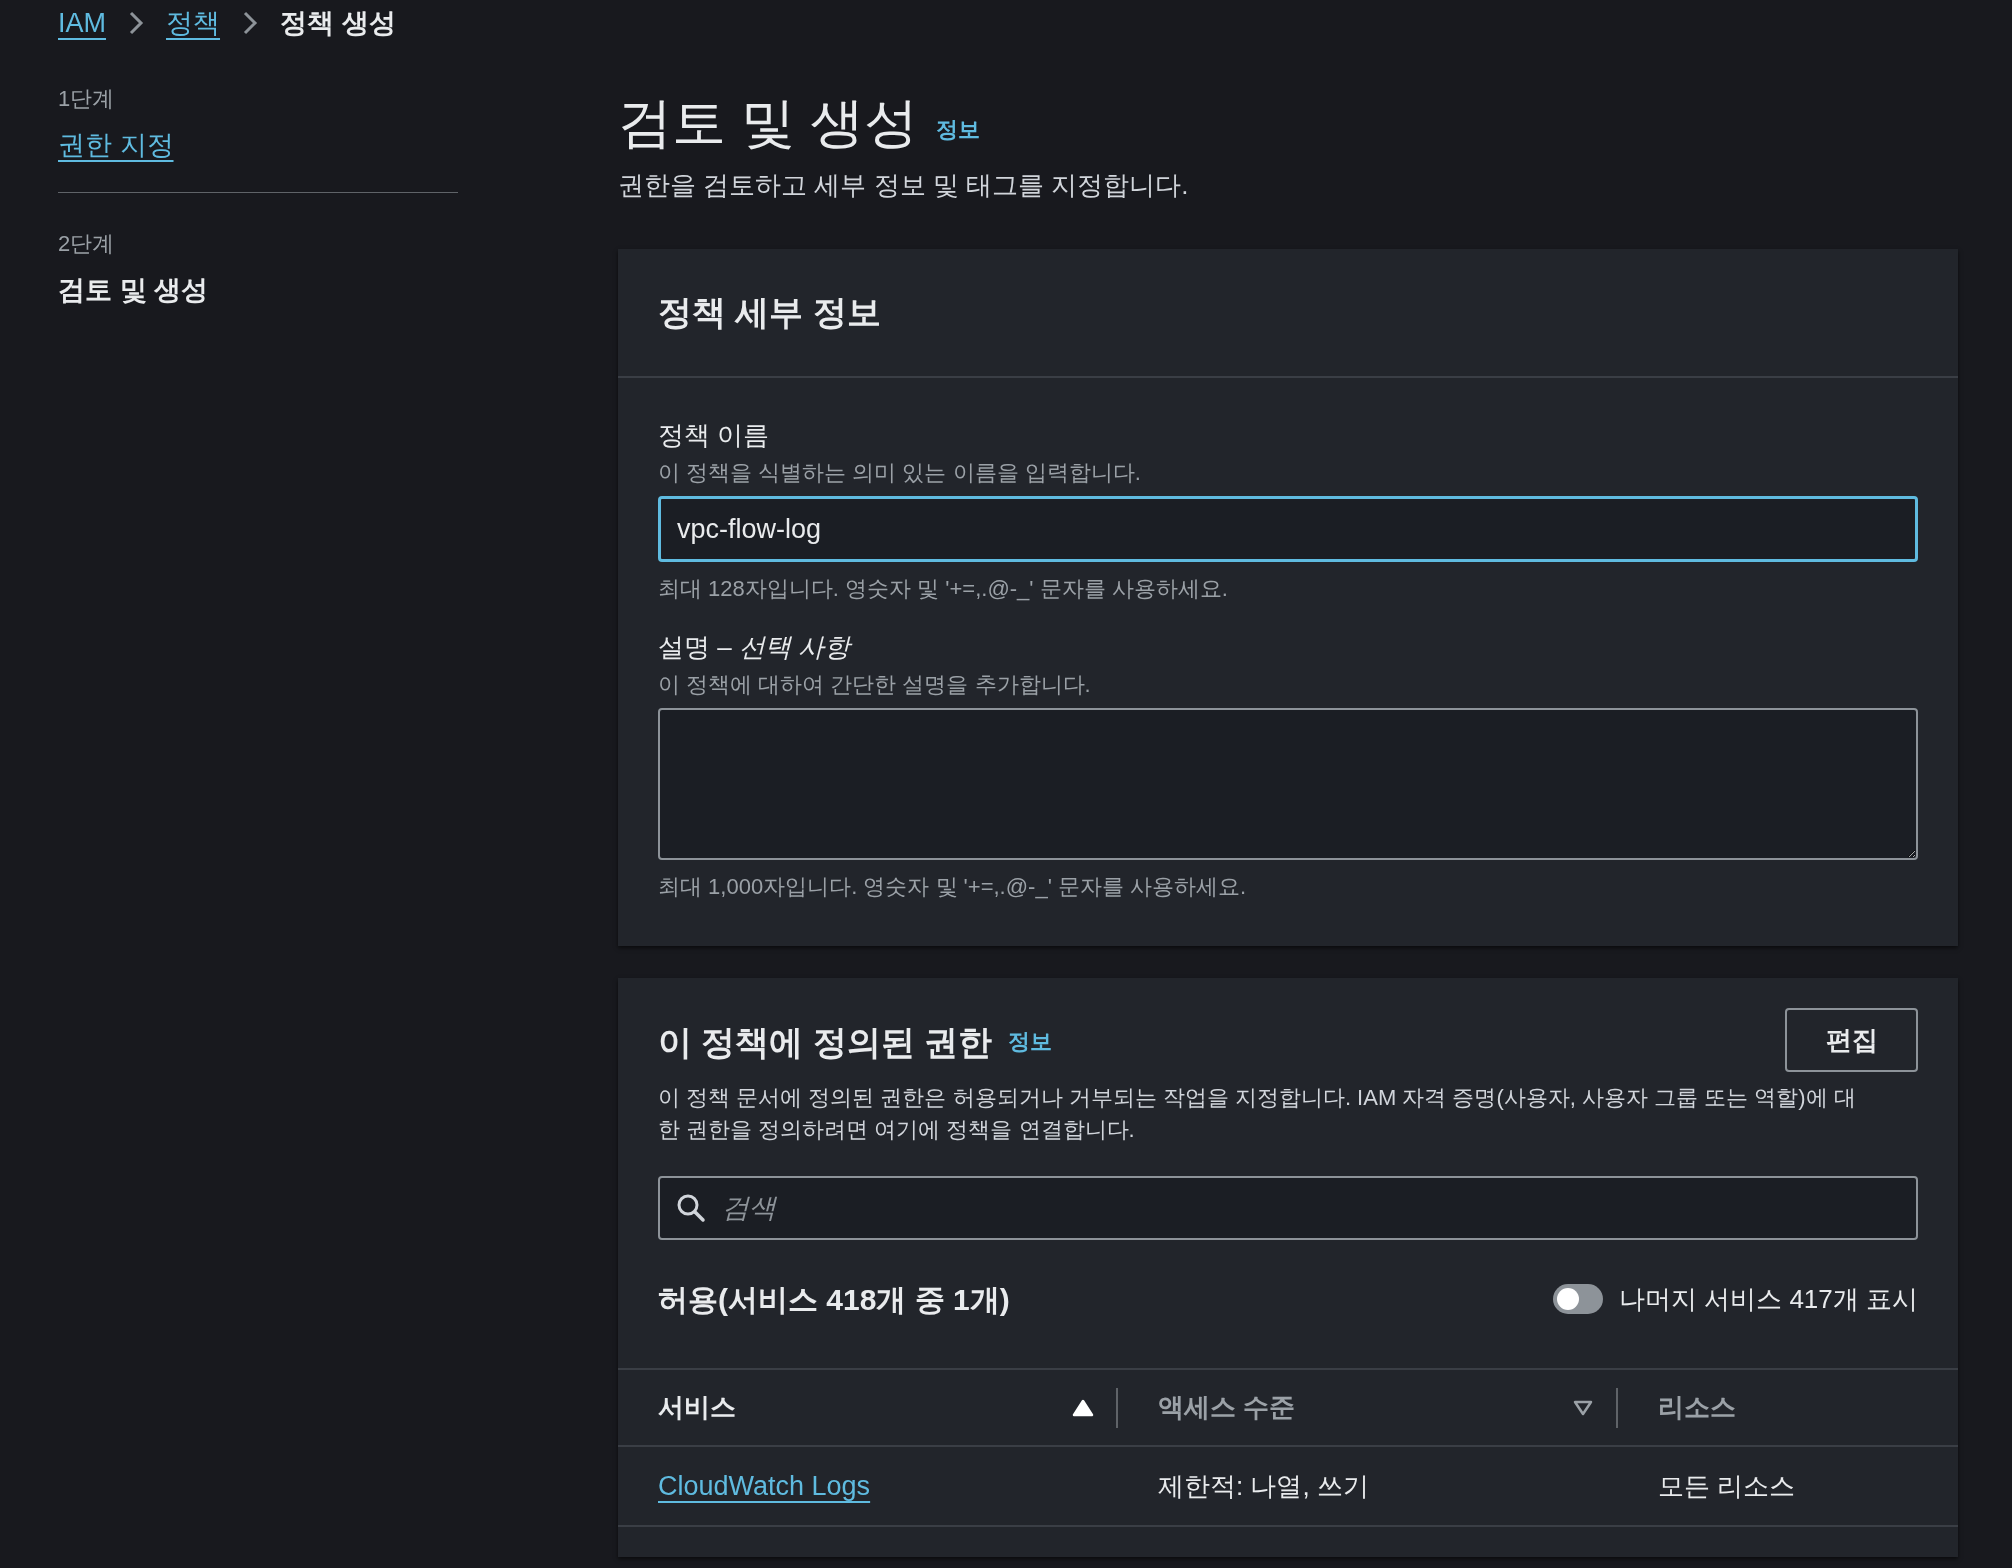 This screenshot has height=1568, width=2012. What do you see at coordinates (697, 1407) in the screenshot?
I see `column-header: 서비스` at bounding box center [697, 1407].